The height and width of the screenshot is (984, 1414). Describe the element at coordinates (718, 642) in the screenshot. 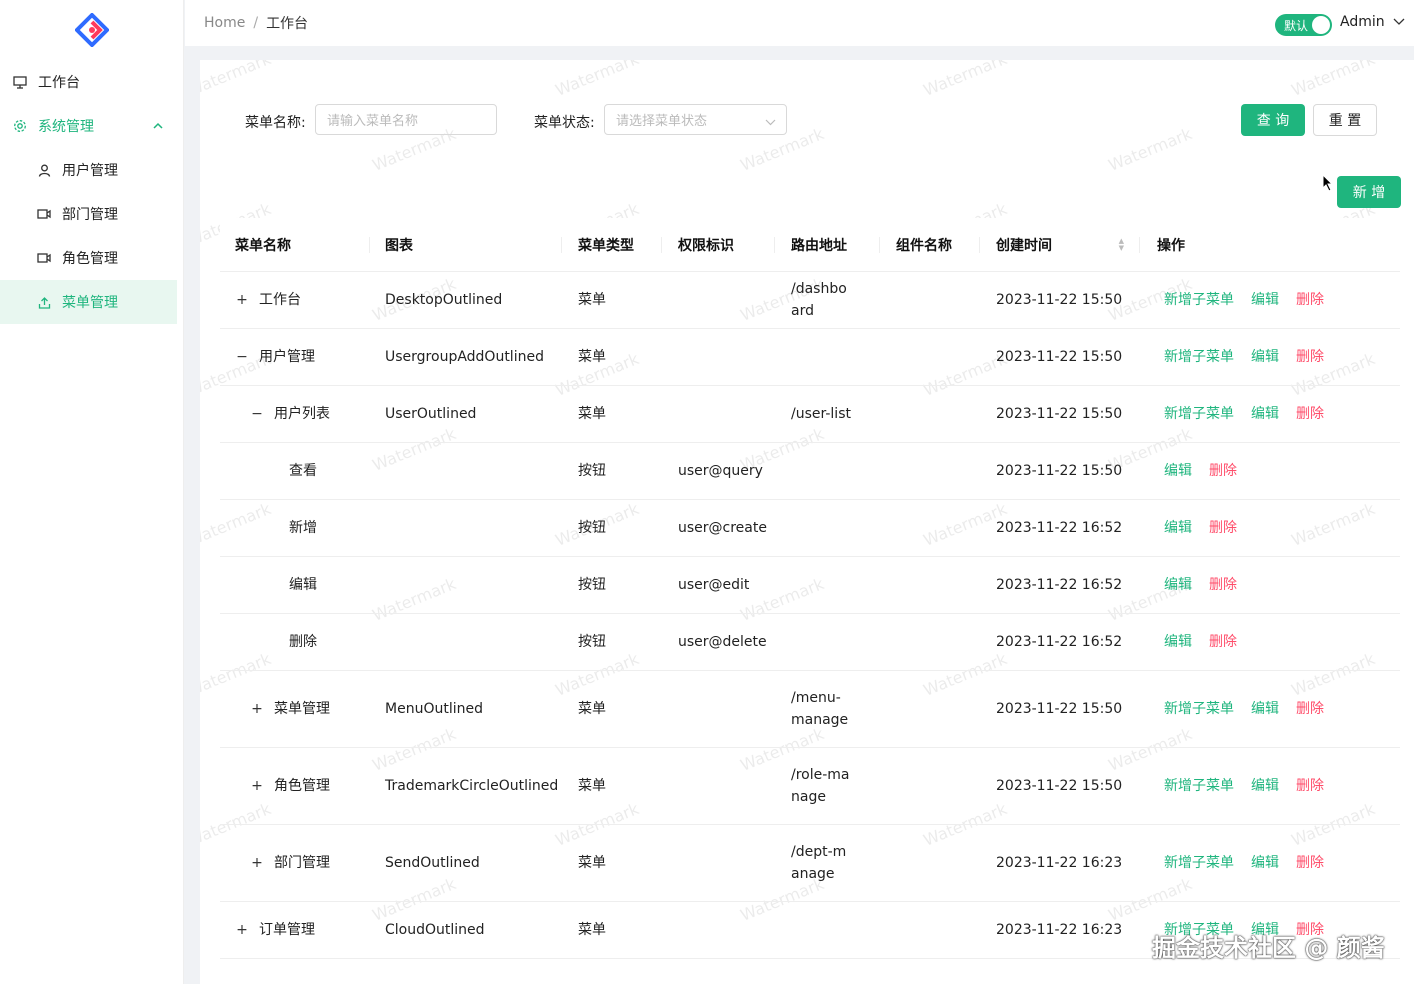

I see `cell-permission: user@delete` at that location.